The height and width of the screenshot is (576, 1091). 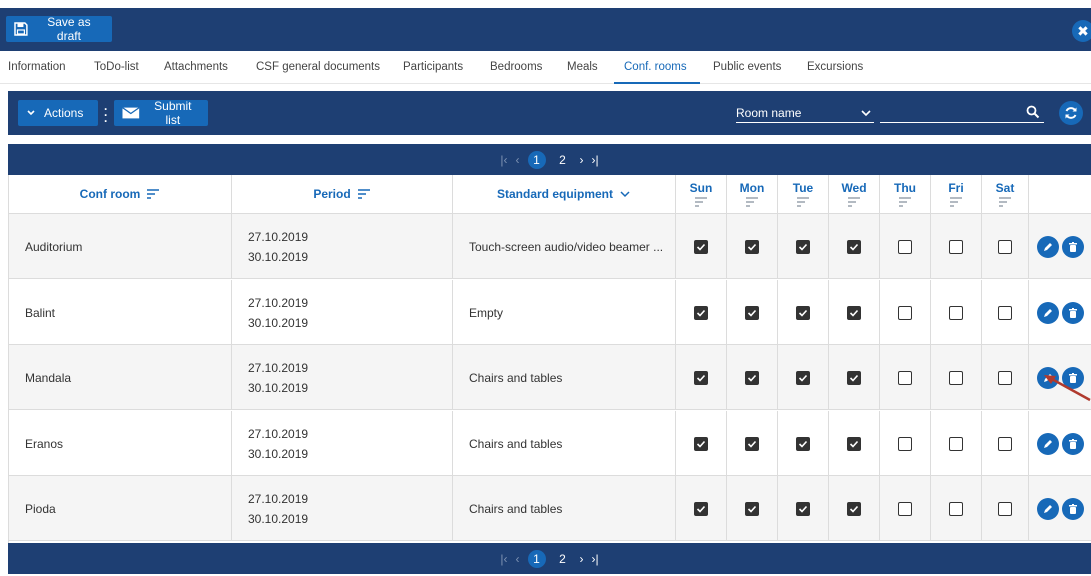 What do you see at coordinates (582, 67) in the screenshot?
I see `tab-meals: Meals` at bounding box center [582, 67].